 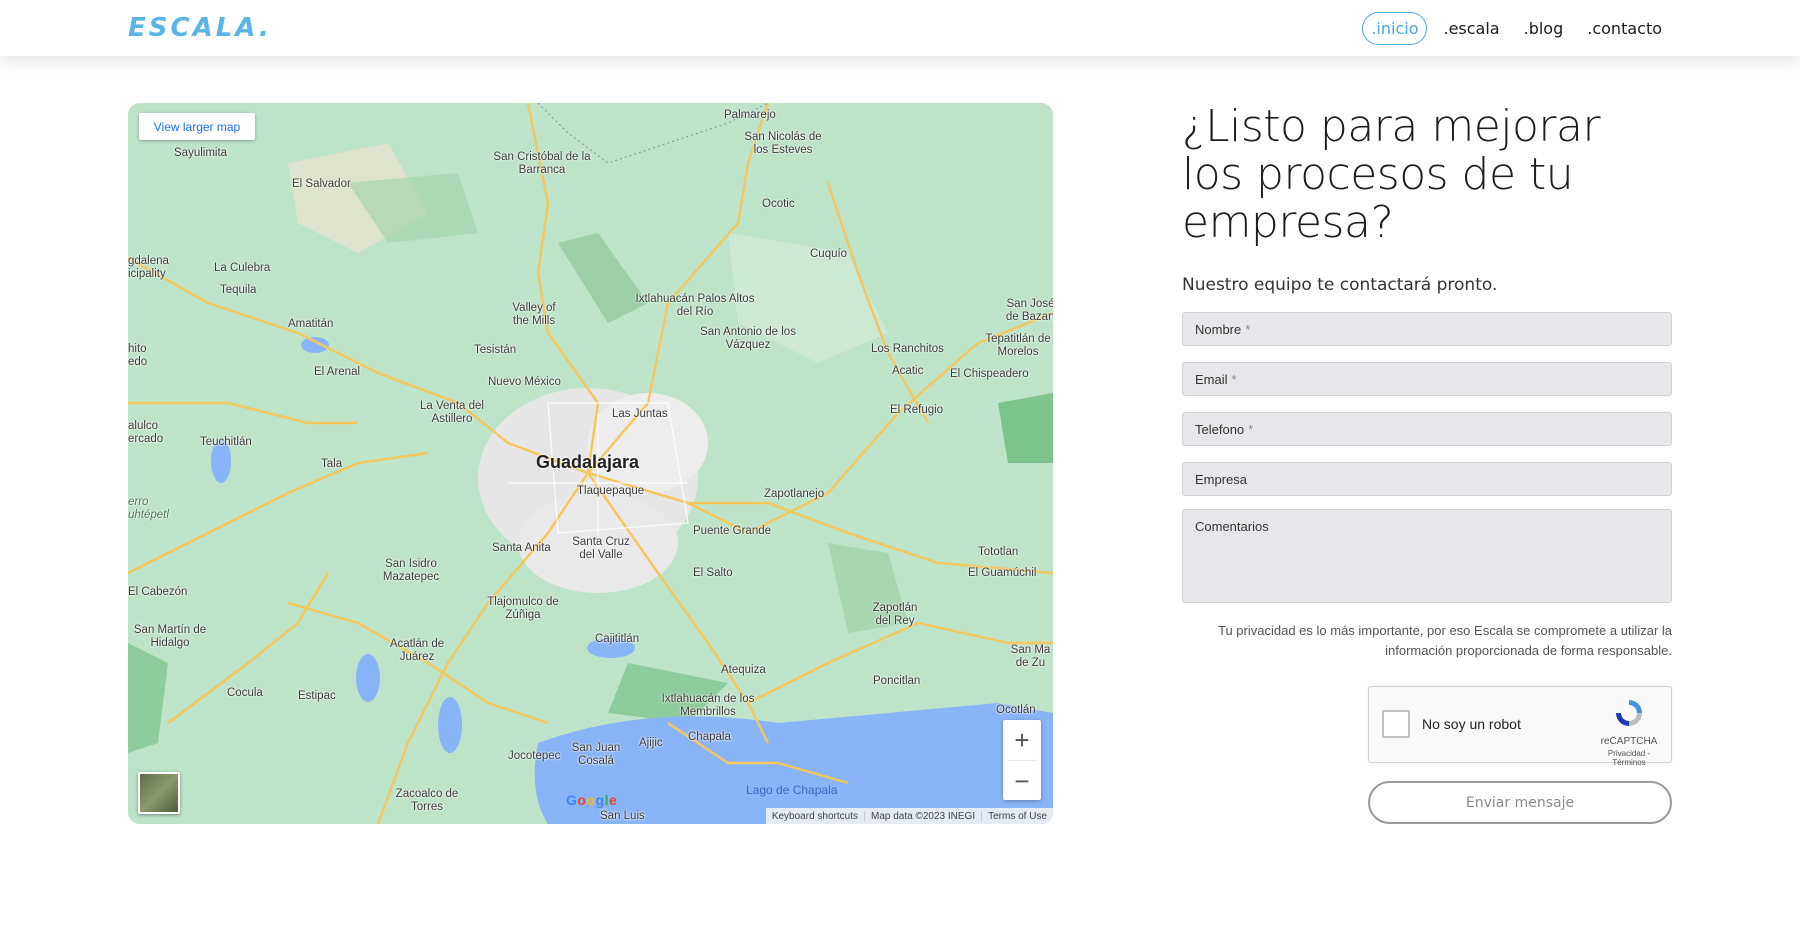 I want to click on map-label-cajititlan: Cajititlán, so click(x=617, y=639).